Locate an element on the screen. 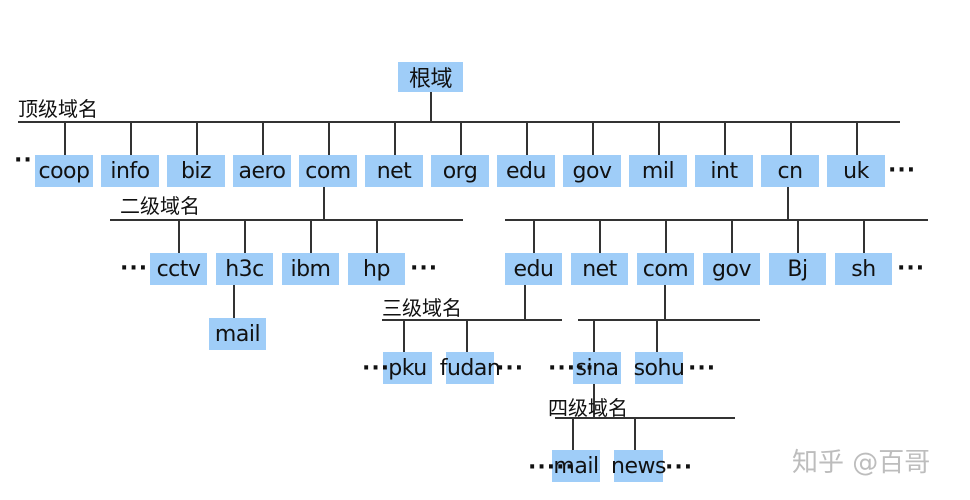  node-biz: biz is located at coordinates (196, 171).